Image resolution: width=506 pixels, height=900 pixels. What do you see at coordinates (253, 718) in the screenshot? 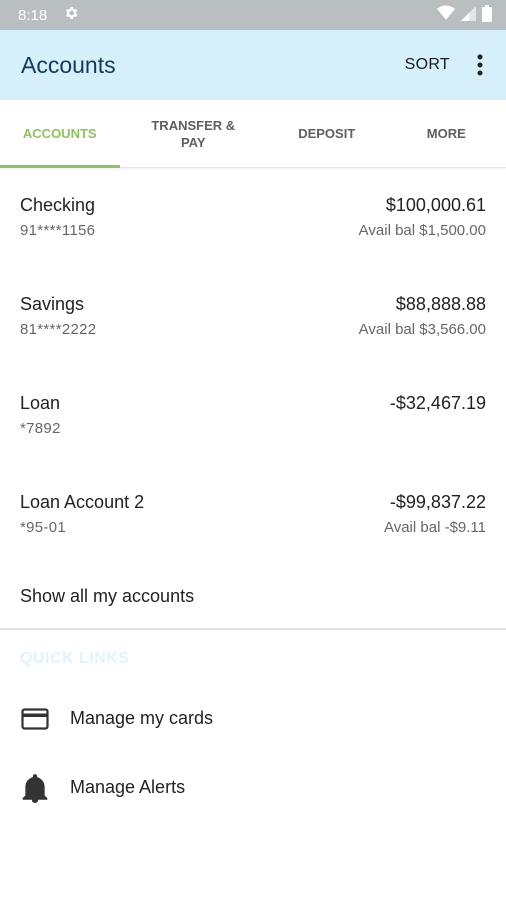
I see `manage-cards-link: Manage my cards` at bounding box center [253, 718].